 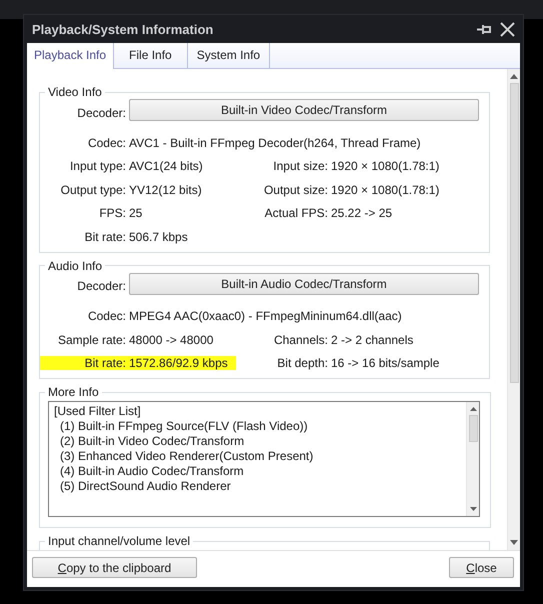 What do you see at coordinates (362, 213) in the screenshot?
I see `field-value: 25.22 -> 25` at bounding box center [362, 213].